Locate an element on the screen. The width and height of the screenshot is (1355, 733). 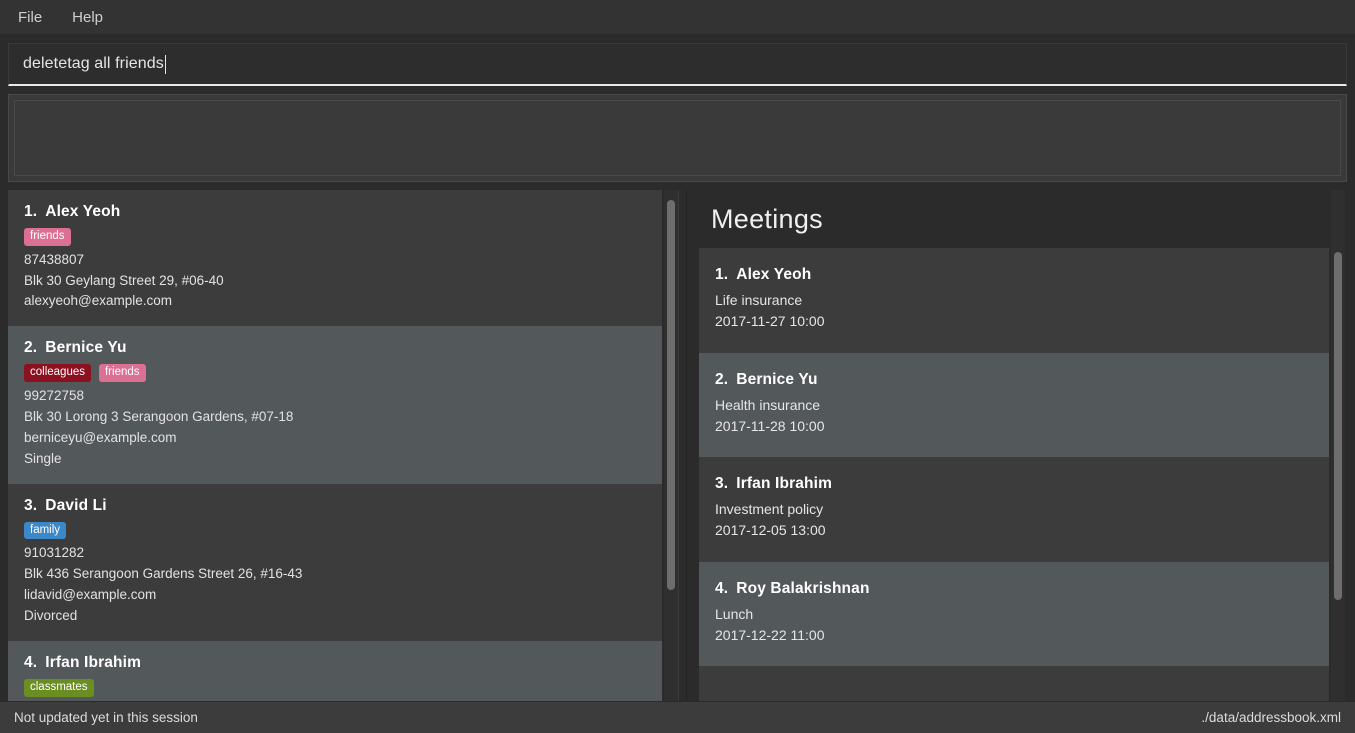
meeting-subject: Lunch is located at coordinates (734, 613).